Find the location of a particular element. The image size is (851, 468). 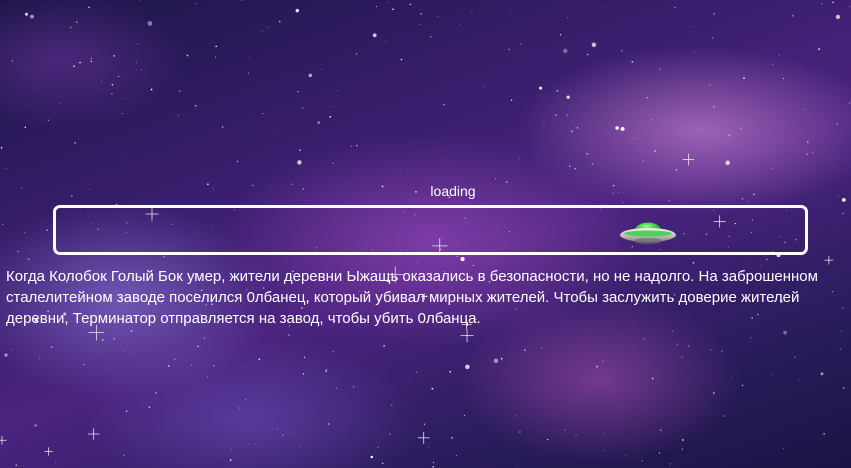

progress-fill is located at coordinates (352, 230).